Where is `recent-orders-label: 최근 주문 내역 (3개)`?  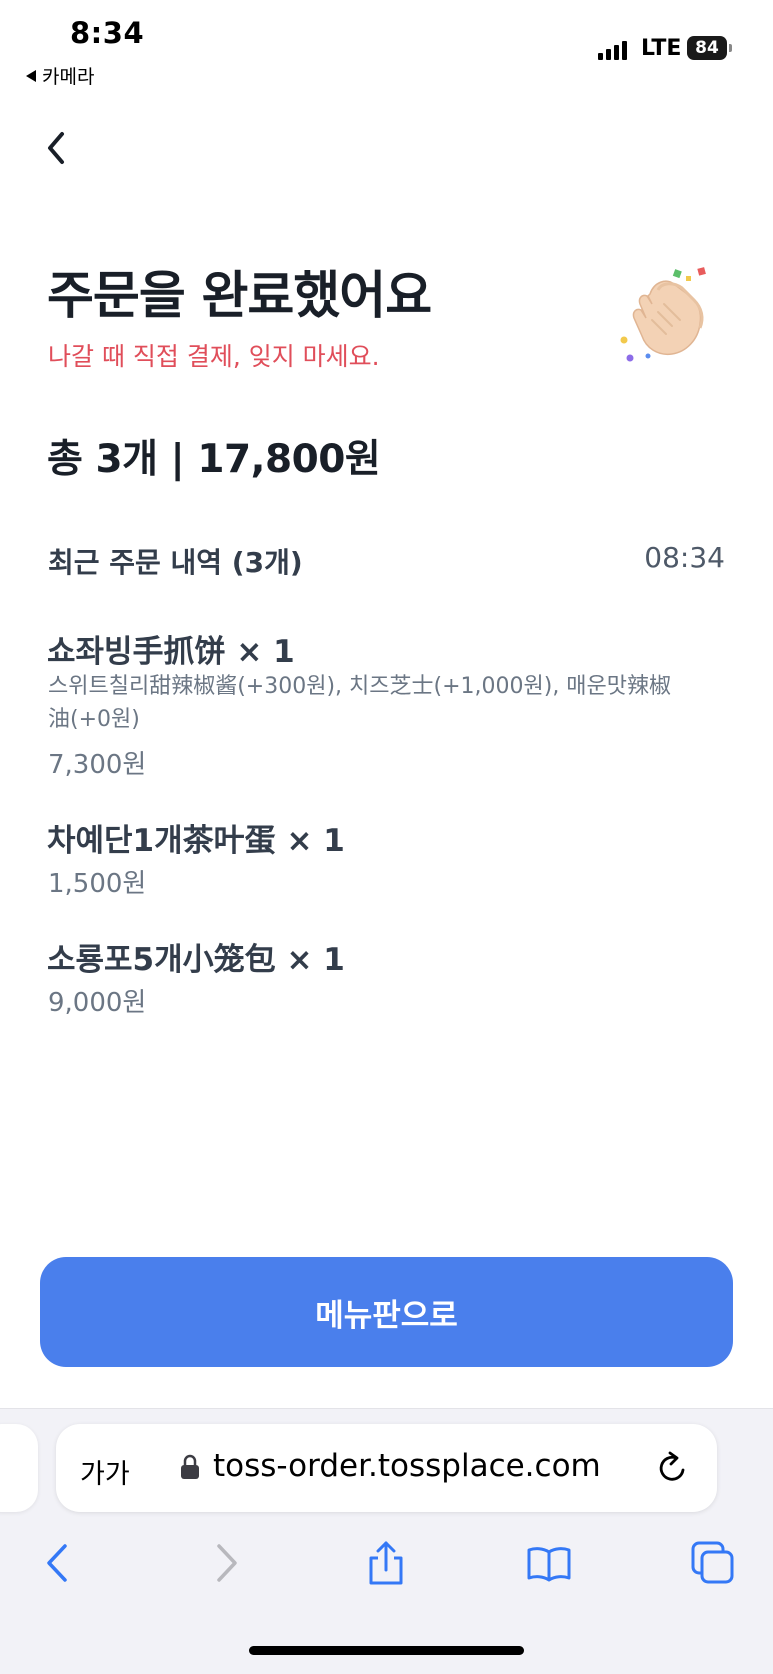
recent-orders-label: 최근 주문 내역 (3개) is located at coordinates (175, 562).